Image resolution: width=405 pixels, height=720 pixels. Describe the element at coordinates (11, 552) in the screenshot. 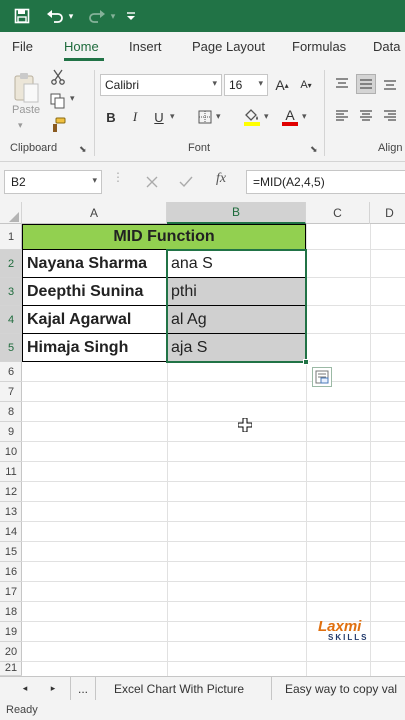

I see `row-header: 15` at that location.